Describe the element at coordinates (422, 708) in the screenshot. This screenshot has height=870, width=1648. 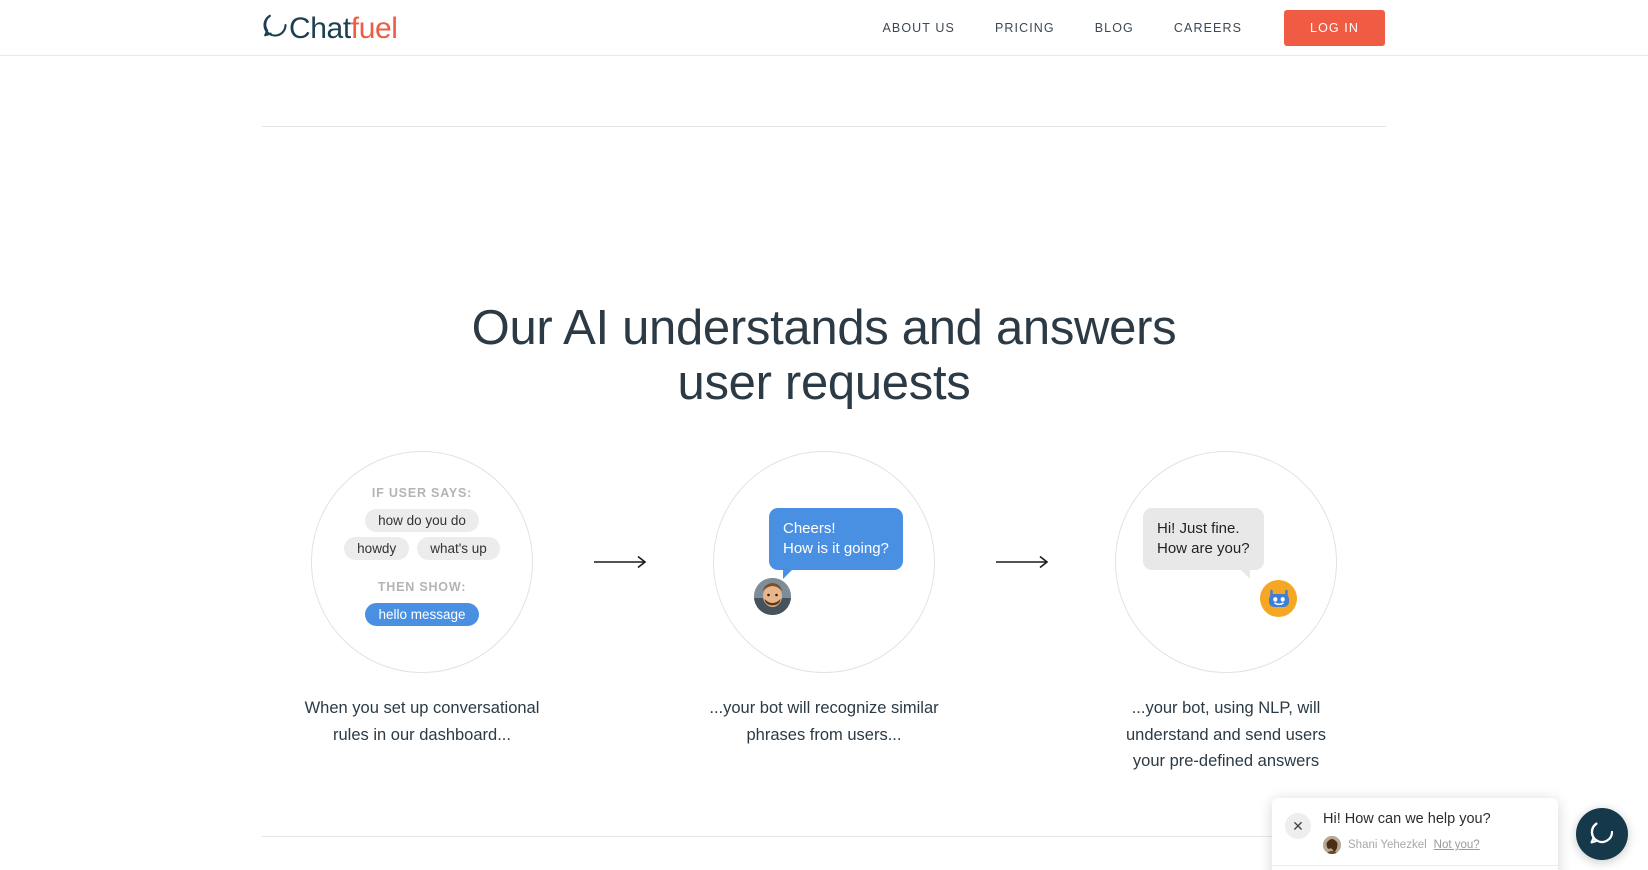
I see `step-1-caption-line1: When you set up conversational` at that location.